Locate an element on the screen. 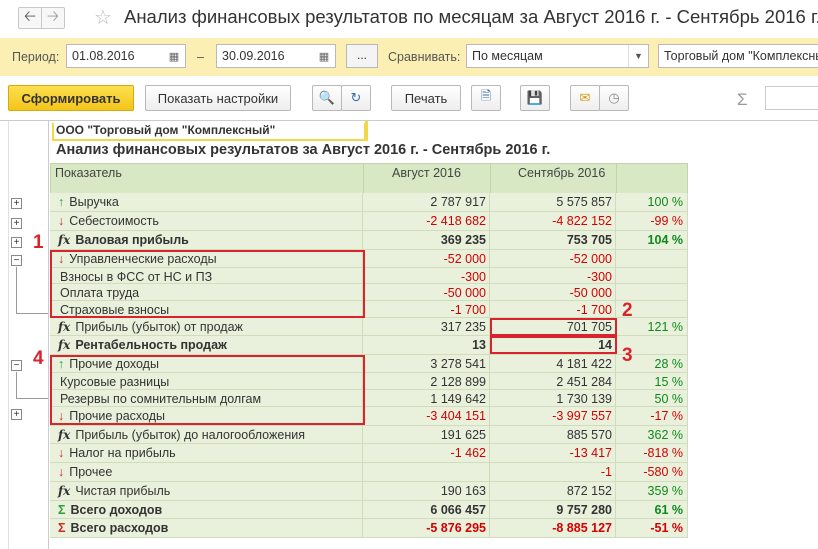  value-aug is located at coordinates (426, 472).